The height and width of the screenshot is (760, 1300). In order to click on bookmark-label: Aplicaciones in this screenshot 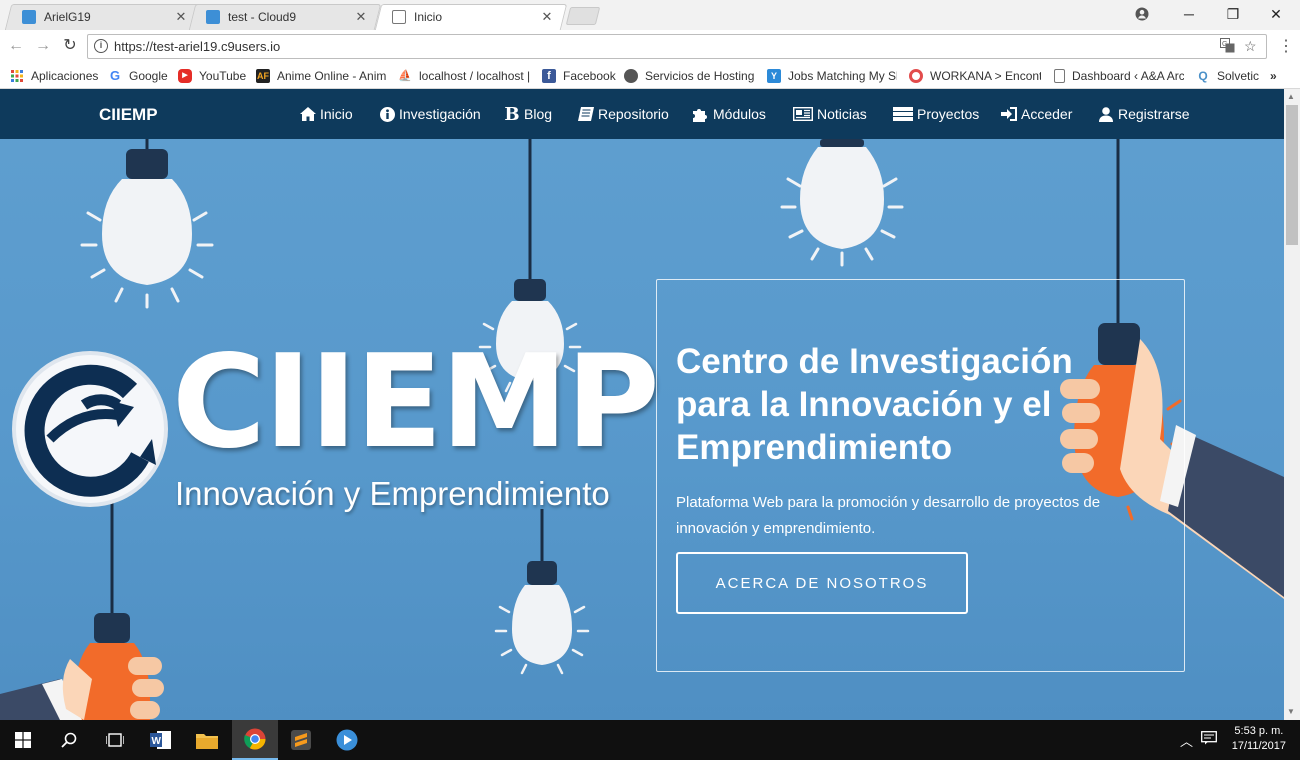, I will do `click(65, 76)`.